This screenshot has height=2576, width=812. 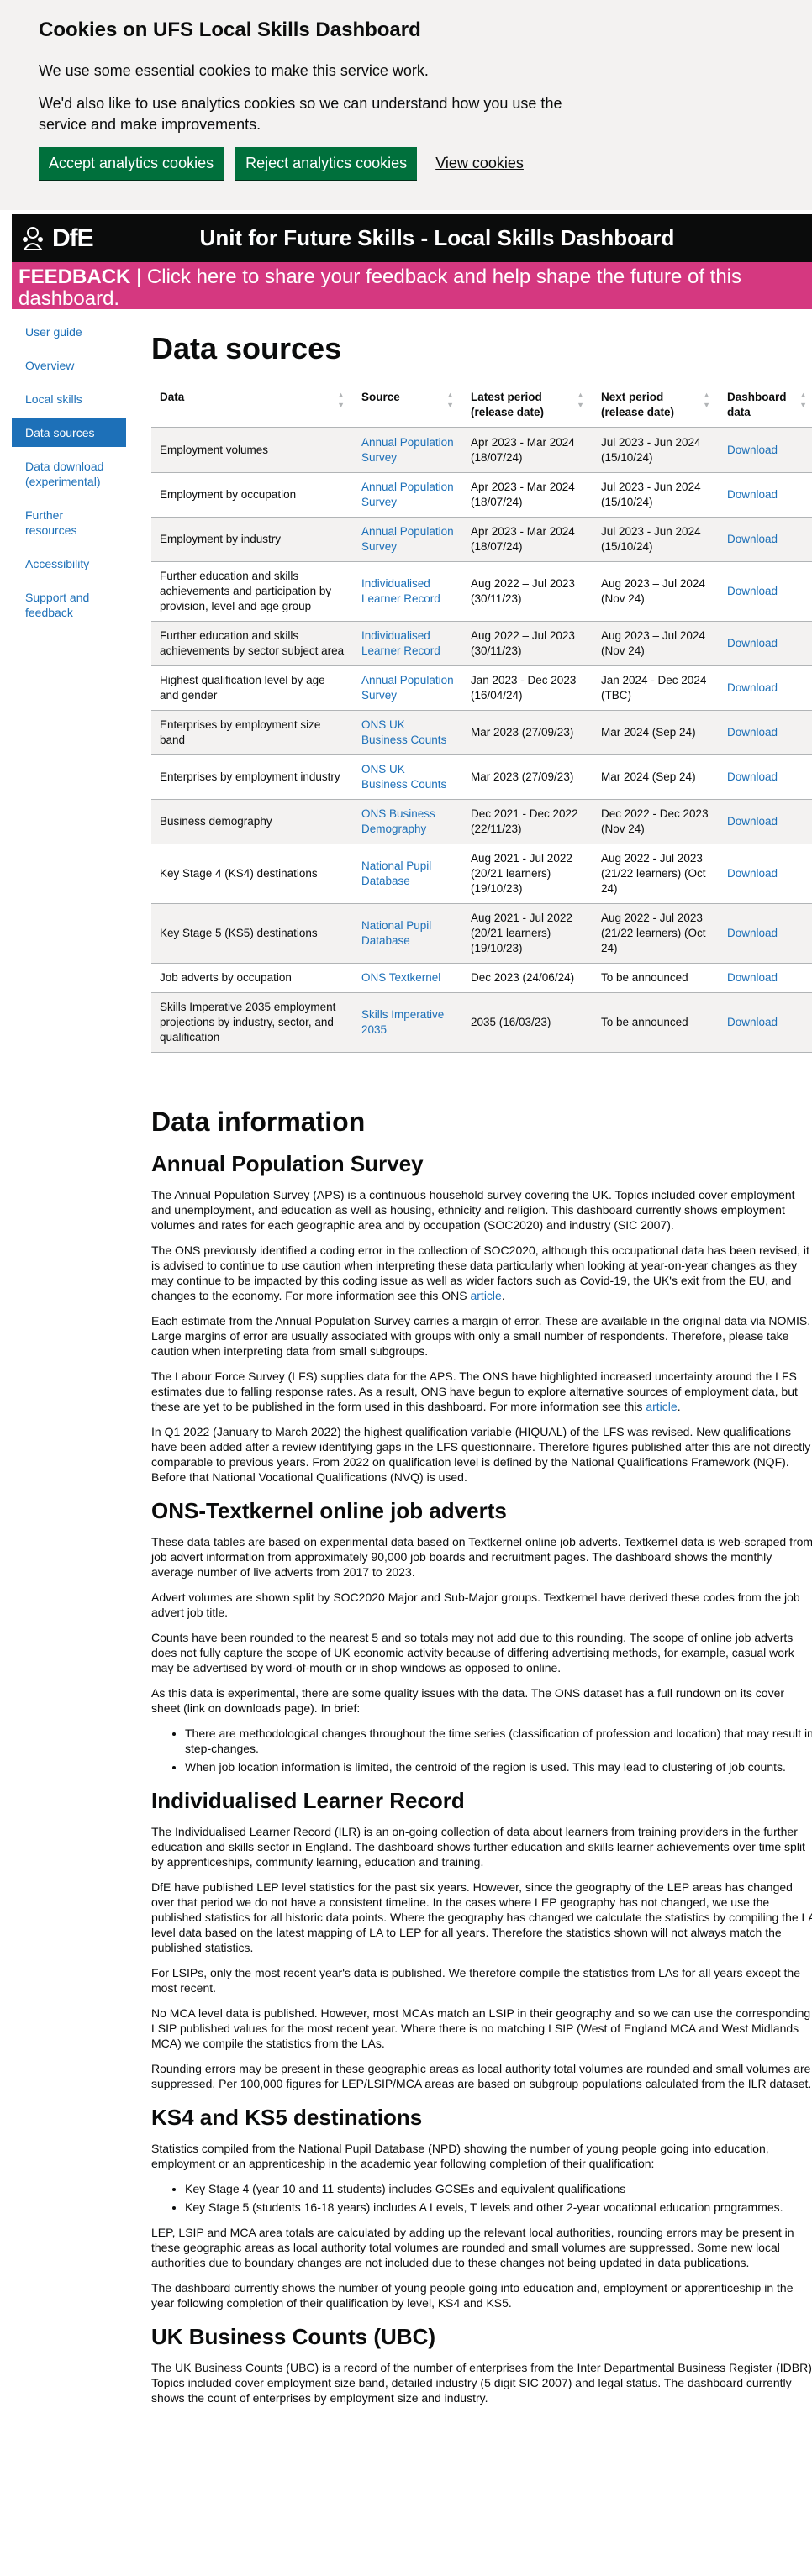 I want to click on column-header-source: ▲ ▼ Source, so click(x=407, y=405).